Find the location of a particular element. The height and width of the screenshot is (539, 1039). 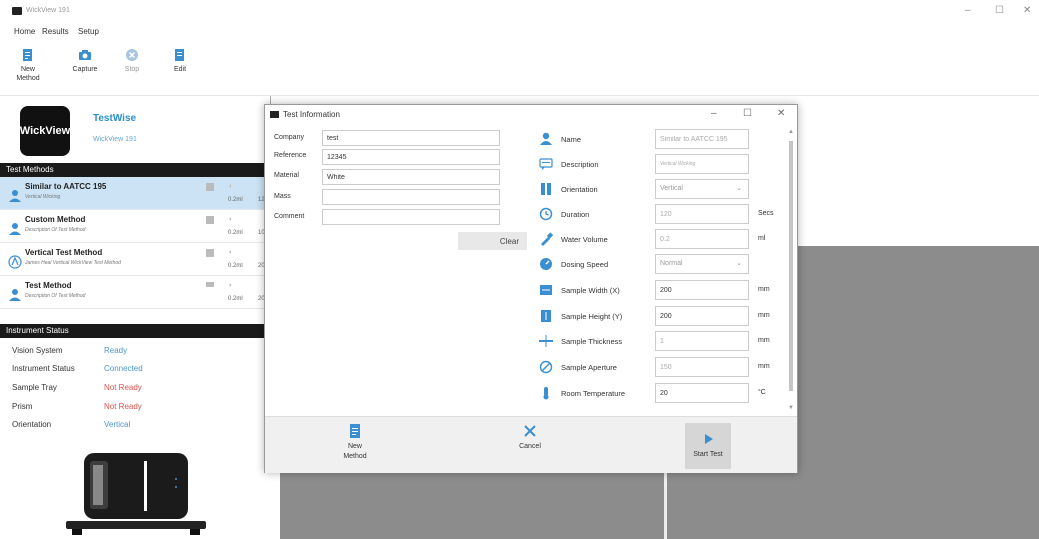

instrument-status-header: Instrument Status is located at coordinates (132, 331).